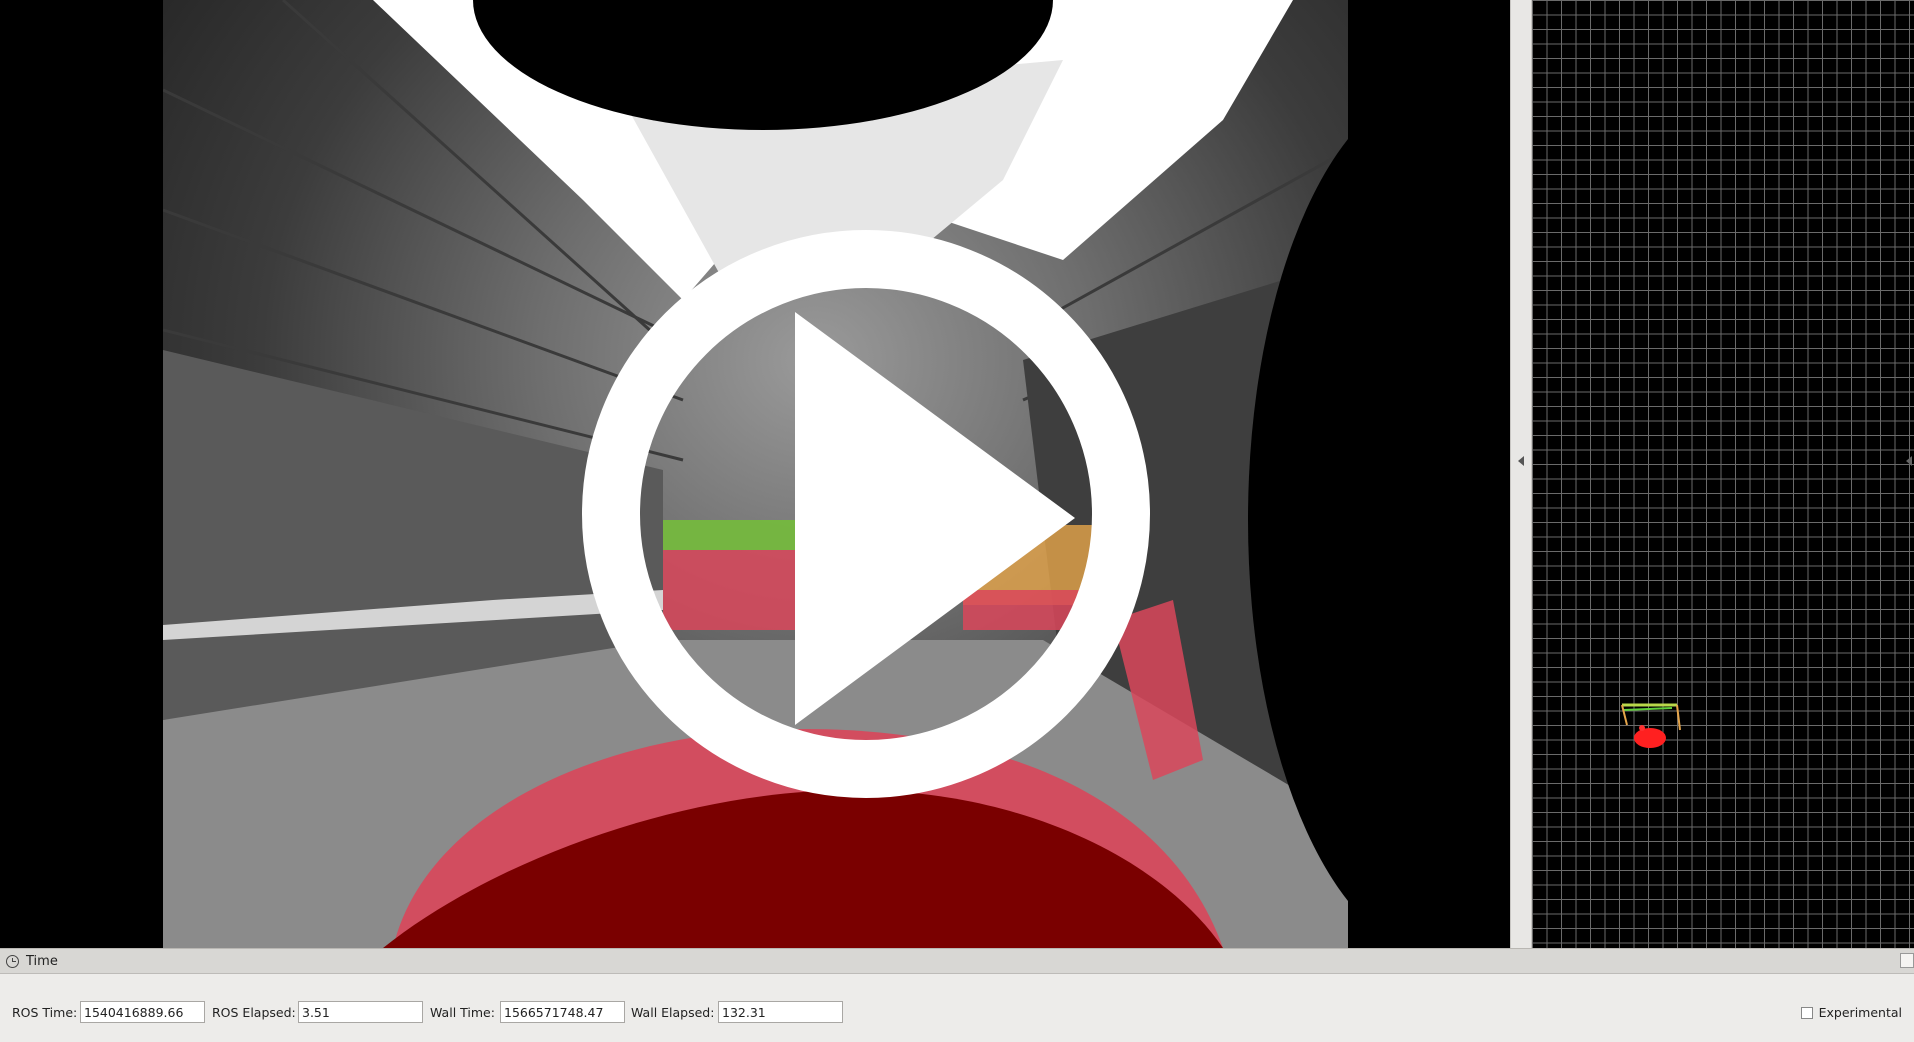  Describe the element at coordinates (12, 961) in the screenshot. I see `clock-icon` at that location.